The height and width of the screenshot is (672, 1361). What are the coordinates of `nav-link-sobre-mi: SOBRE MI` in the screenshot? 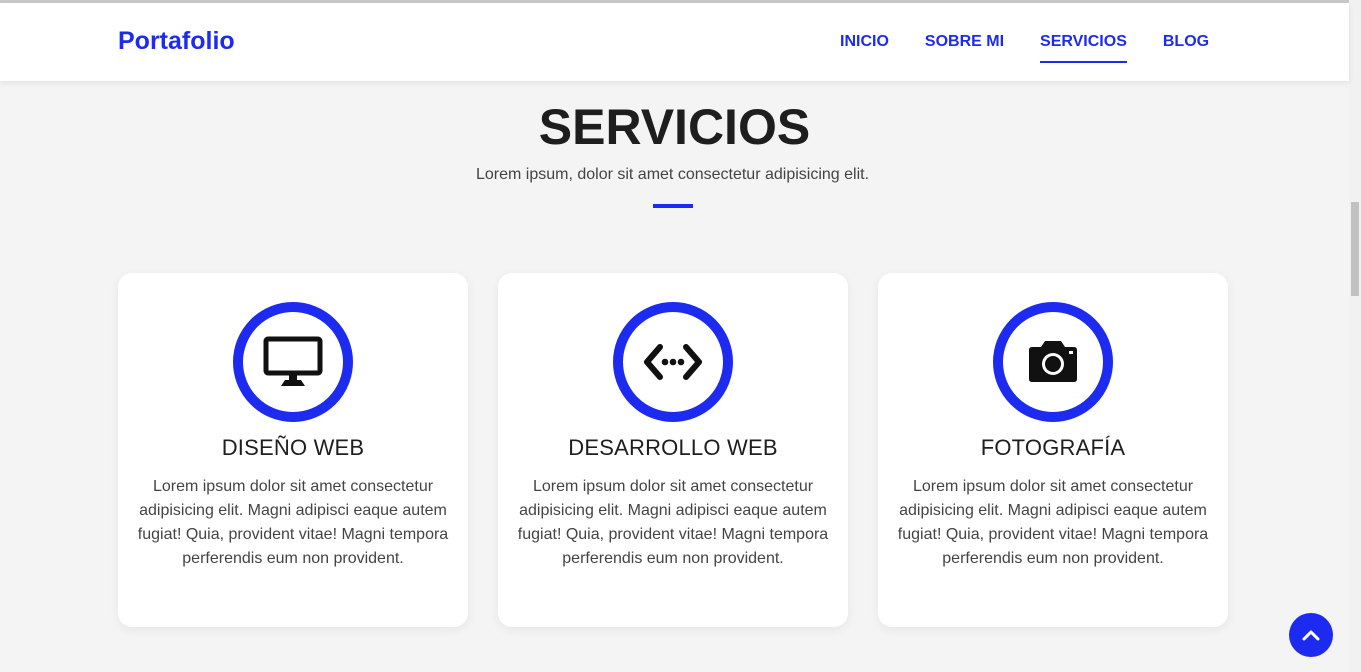 It's located at (964, 42).